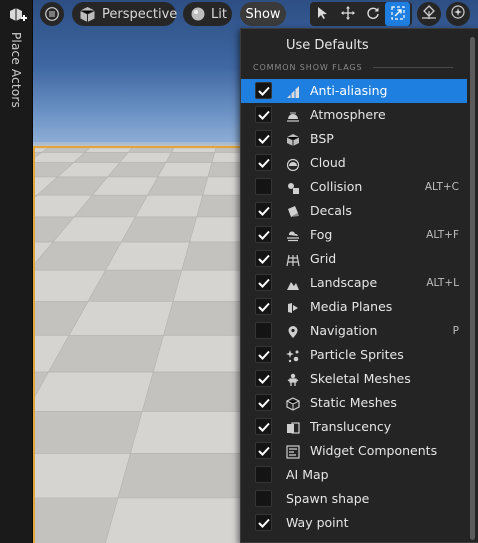 The width and height of the screenshot is (478, 543). What do you see at coordinates (292, 307) in the screenshot?
I see `media-planes-icon` at bounding box center [292, 307].